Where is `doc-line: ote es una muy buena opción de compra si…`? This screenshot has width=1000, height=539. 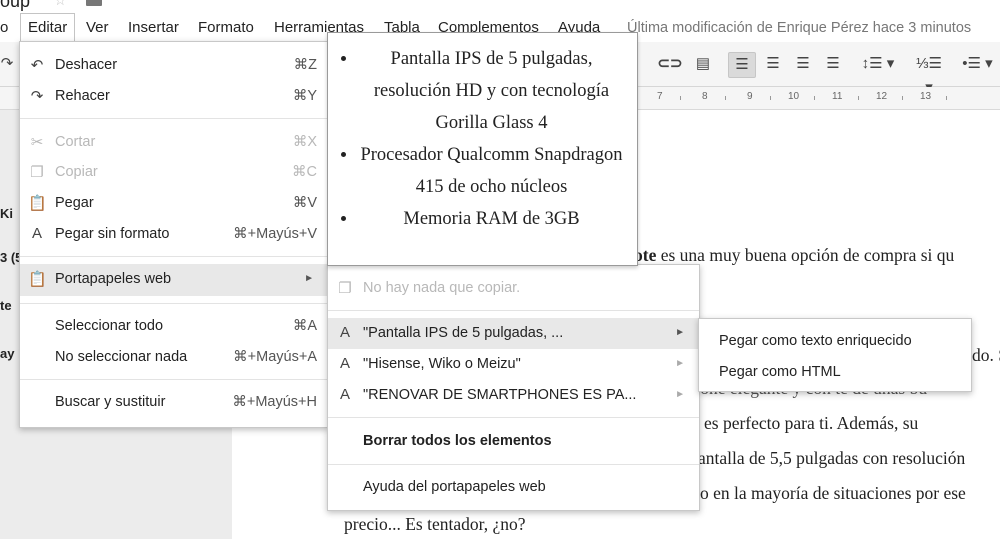 doc-line: ote es una muy buena opción de compra si… is located at coordinates (794, 255).